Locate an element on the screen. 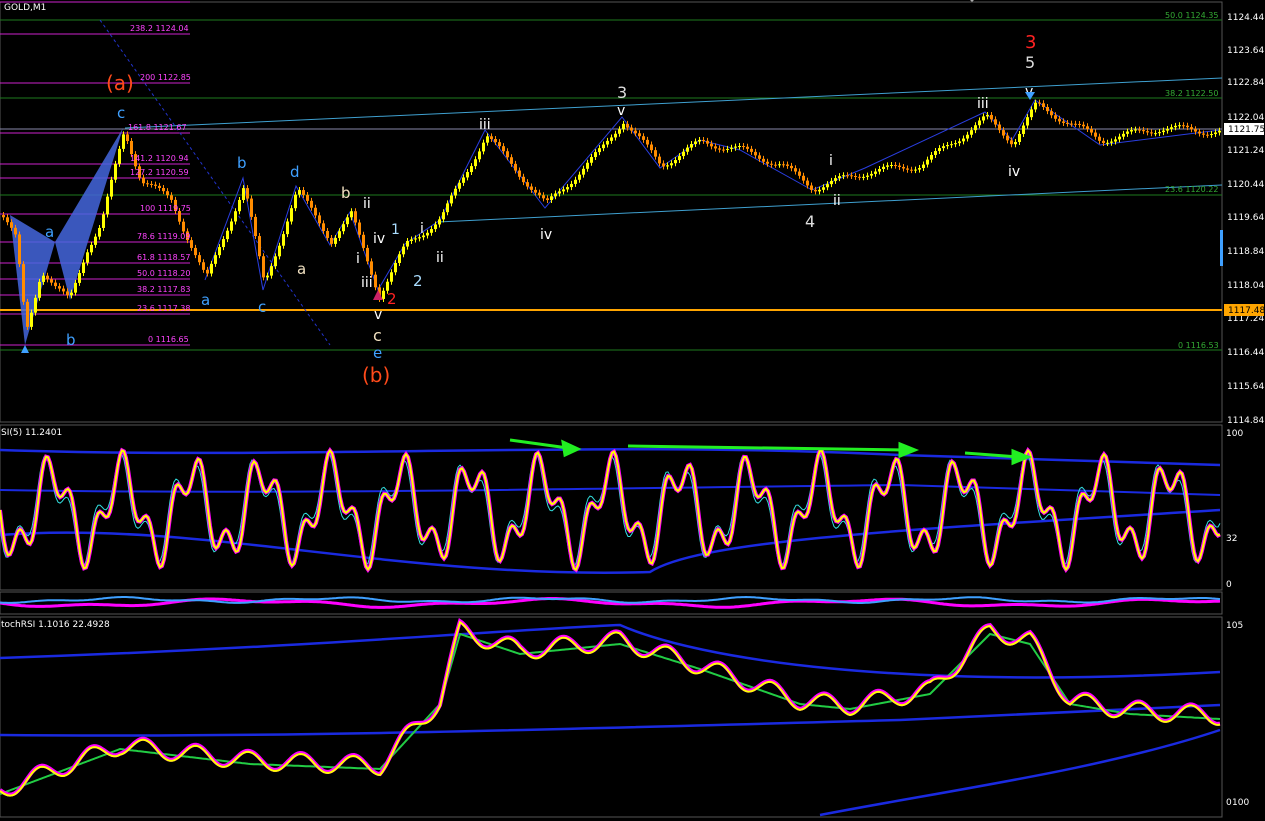 Image resolution: width=1265 pixels, height=821 pixels. wave-label-i-small: i is located at coordinates (422, 229).